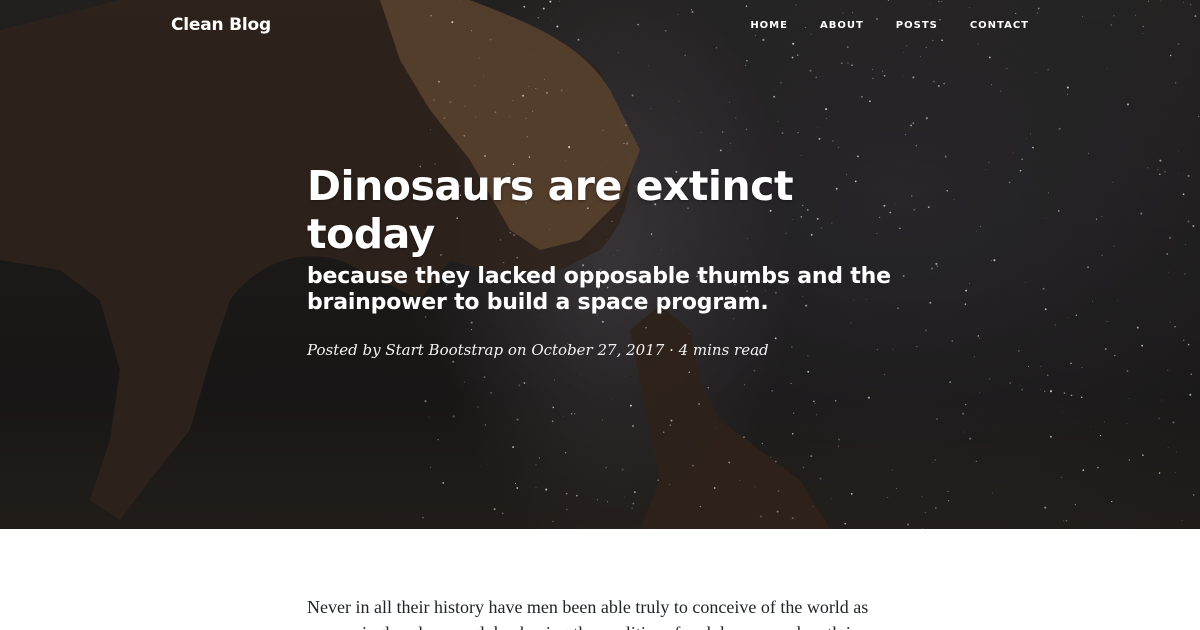 This screenshot has width=1200, height=630. What do you see at coordinates (873, 26) in the screenshot?
I see `main-nav: HOME ABOUT POSTS CONTACT` at bounding box center [873, 26].